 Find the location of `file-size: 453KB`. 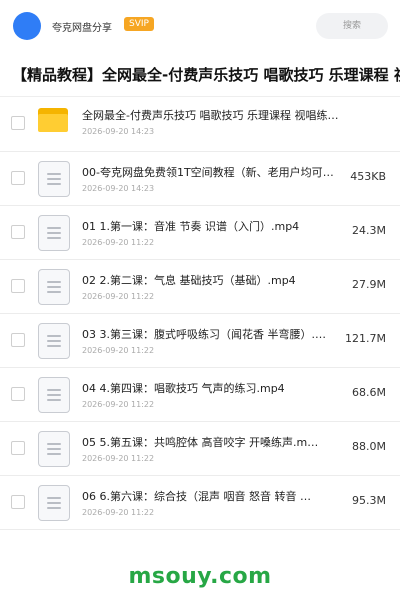

file-size: 453KB is located at coordinates (368, 176).